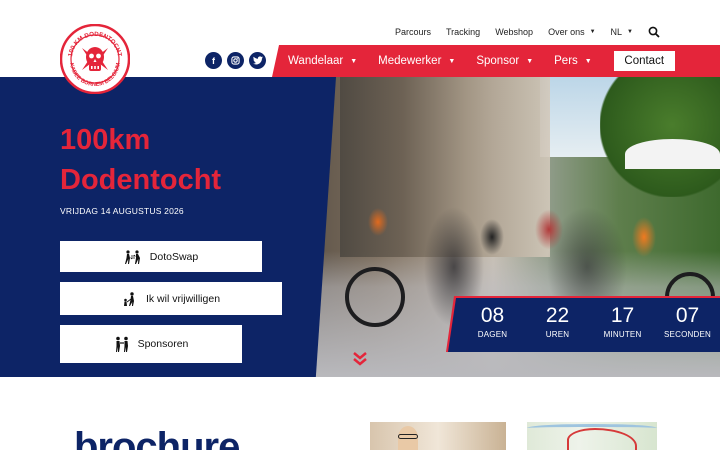 The image size is (720, 450). I want to click on social-links: f, so click(238, 60).